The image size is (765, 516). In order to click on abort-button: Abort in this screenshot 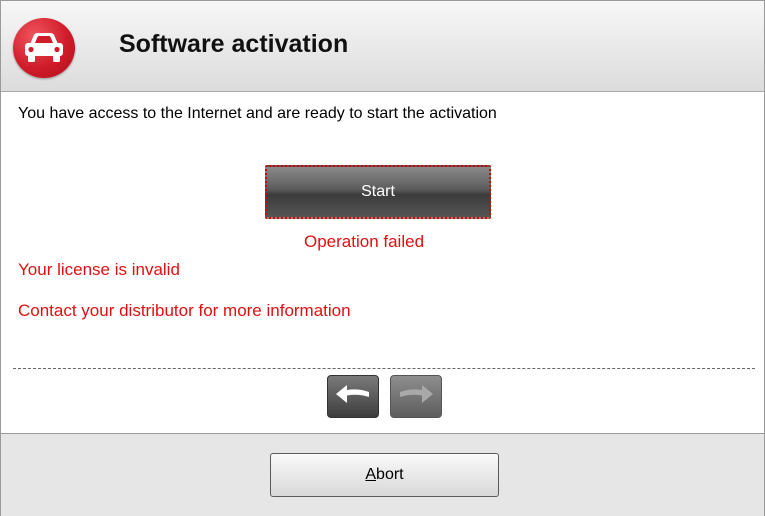, I will do `click(384, 475)`.